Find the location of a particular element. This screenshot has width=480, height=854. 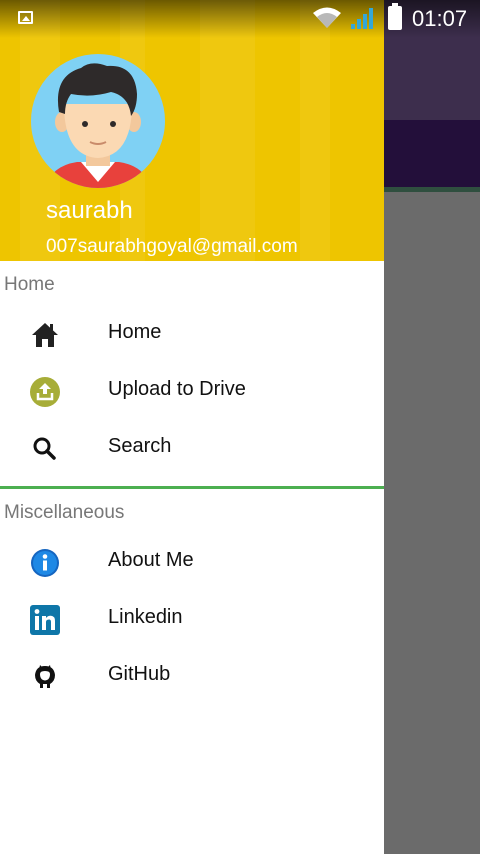

drawer-item-label: GitHub is located at coordinates (139, 674).